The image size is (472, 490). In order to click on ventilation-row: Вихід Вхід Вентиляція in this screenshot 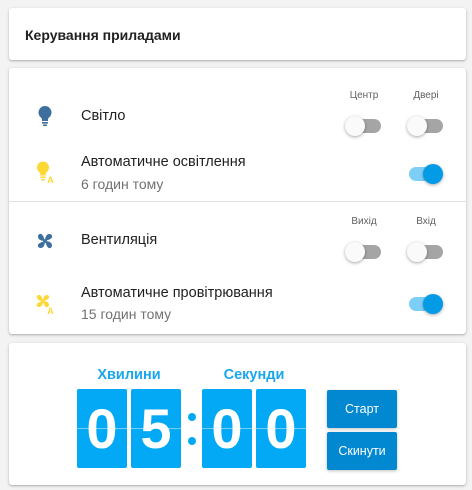, I will do `click(237, 237)`.